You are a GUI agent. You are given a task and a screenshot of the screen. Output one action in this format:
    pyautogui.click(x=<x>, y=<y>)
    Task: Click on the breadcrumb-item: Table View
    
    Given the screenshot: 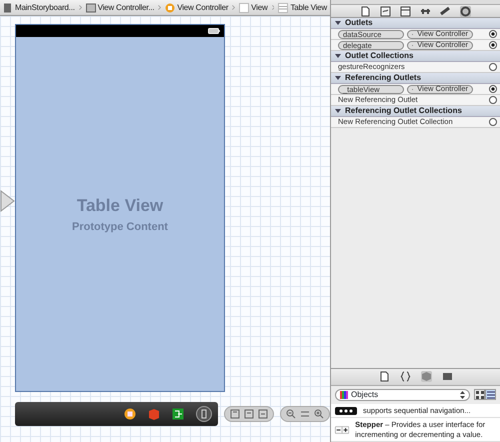 What is the action you would take?
    pyautogui.click(x=302, y=8)
    